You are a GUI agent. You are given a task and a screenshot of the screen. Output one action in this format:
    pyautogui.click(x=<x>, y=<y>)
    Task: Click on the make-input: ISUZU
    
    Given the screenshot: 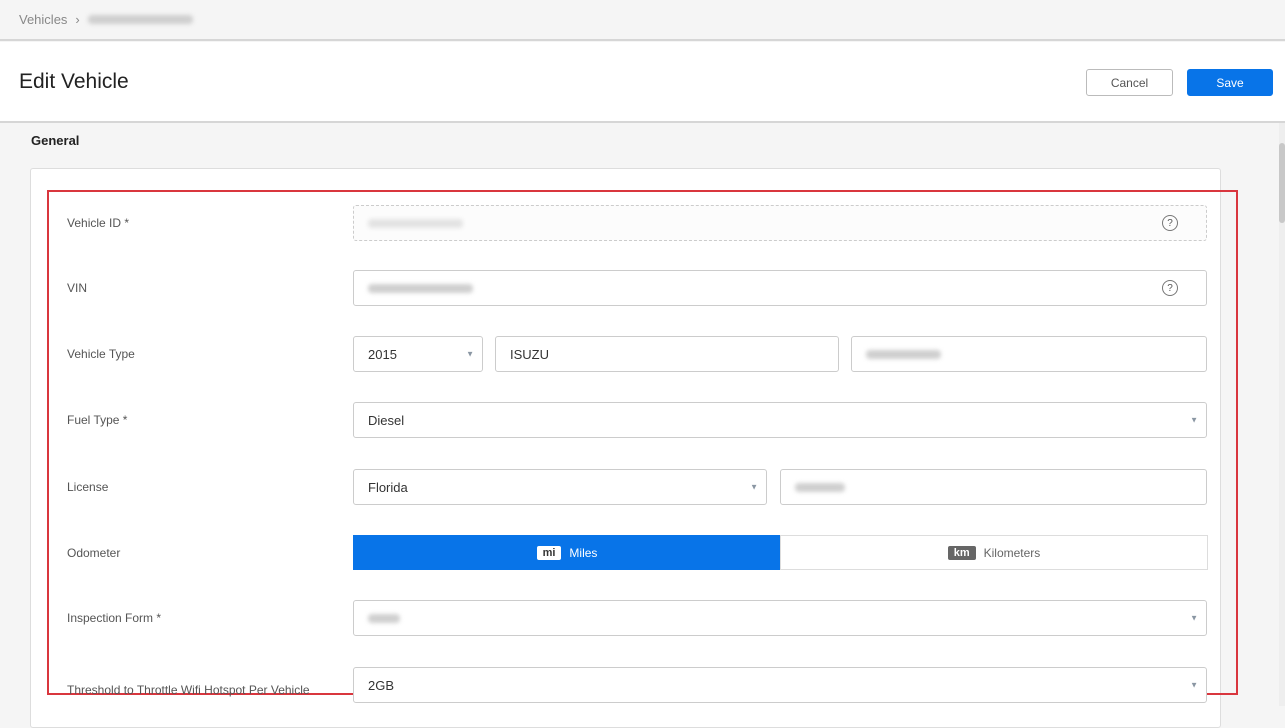 What is the action you would take?
    pyautogui.click(x=667, y=354)
    